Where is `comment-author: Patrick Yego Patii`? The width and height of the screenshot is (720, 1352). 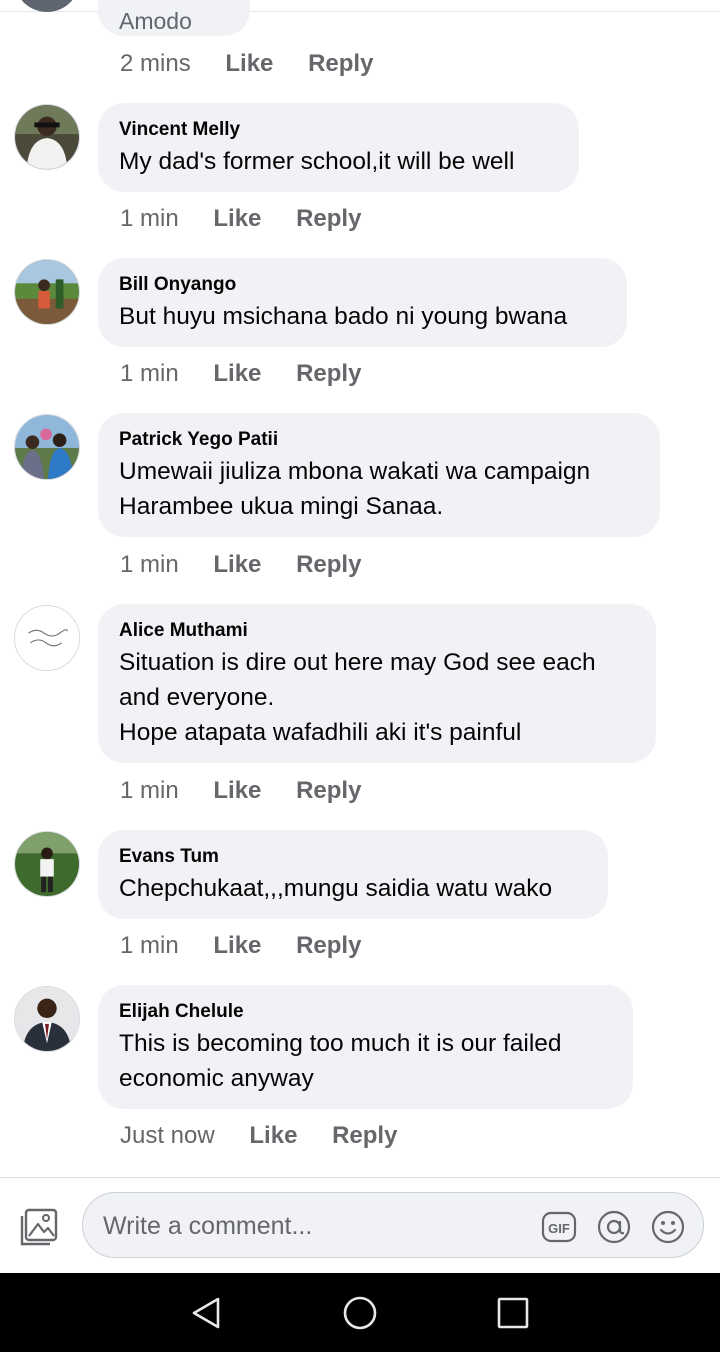
comment-author: Patrick Yego Patii is located at coordinates (379, 440).